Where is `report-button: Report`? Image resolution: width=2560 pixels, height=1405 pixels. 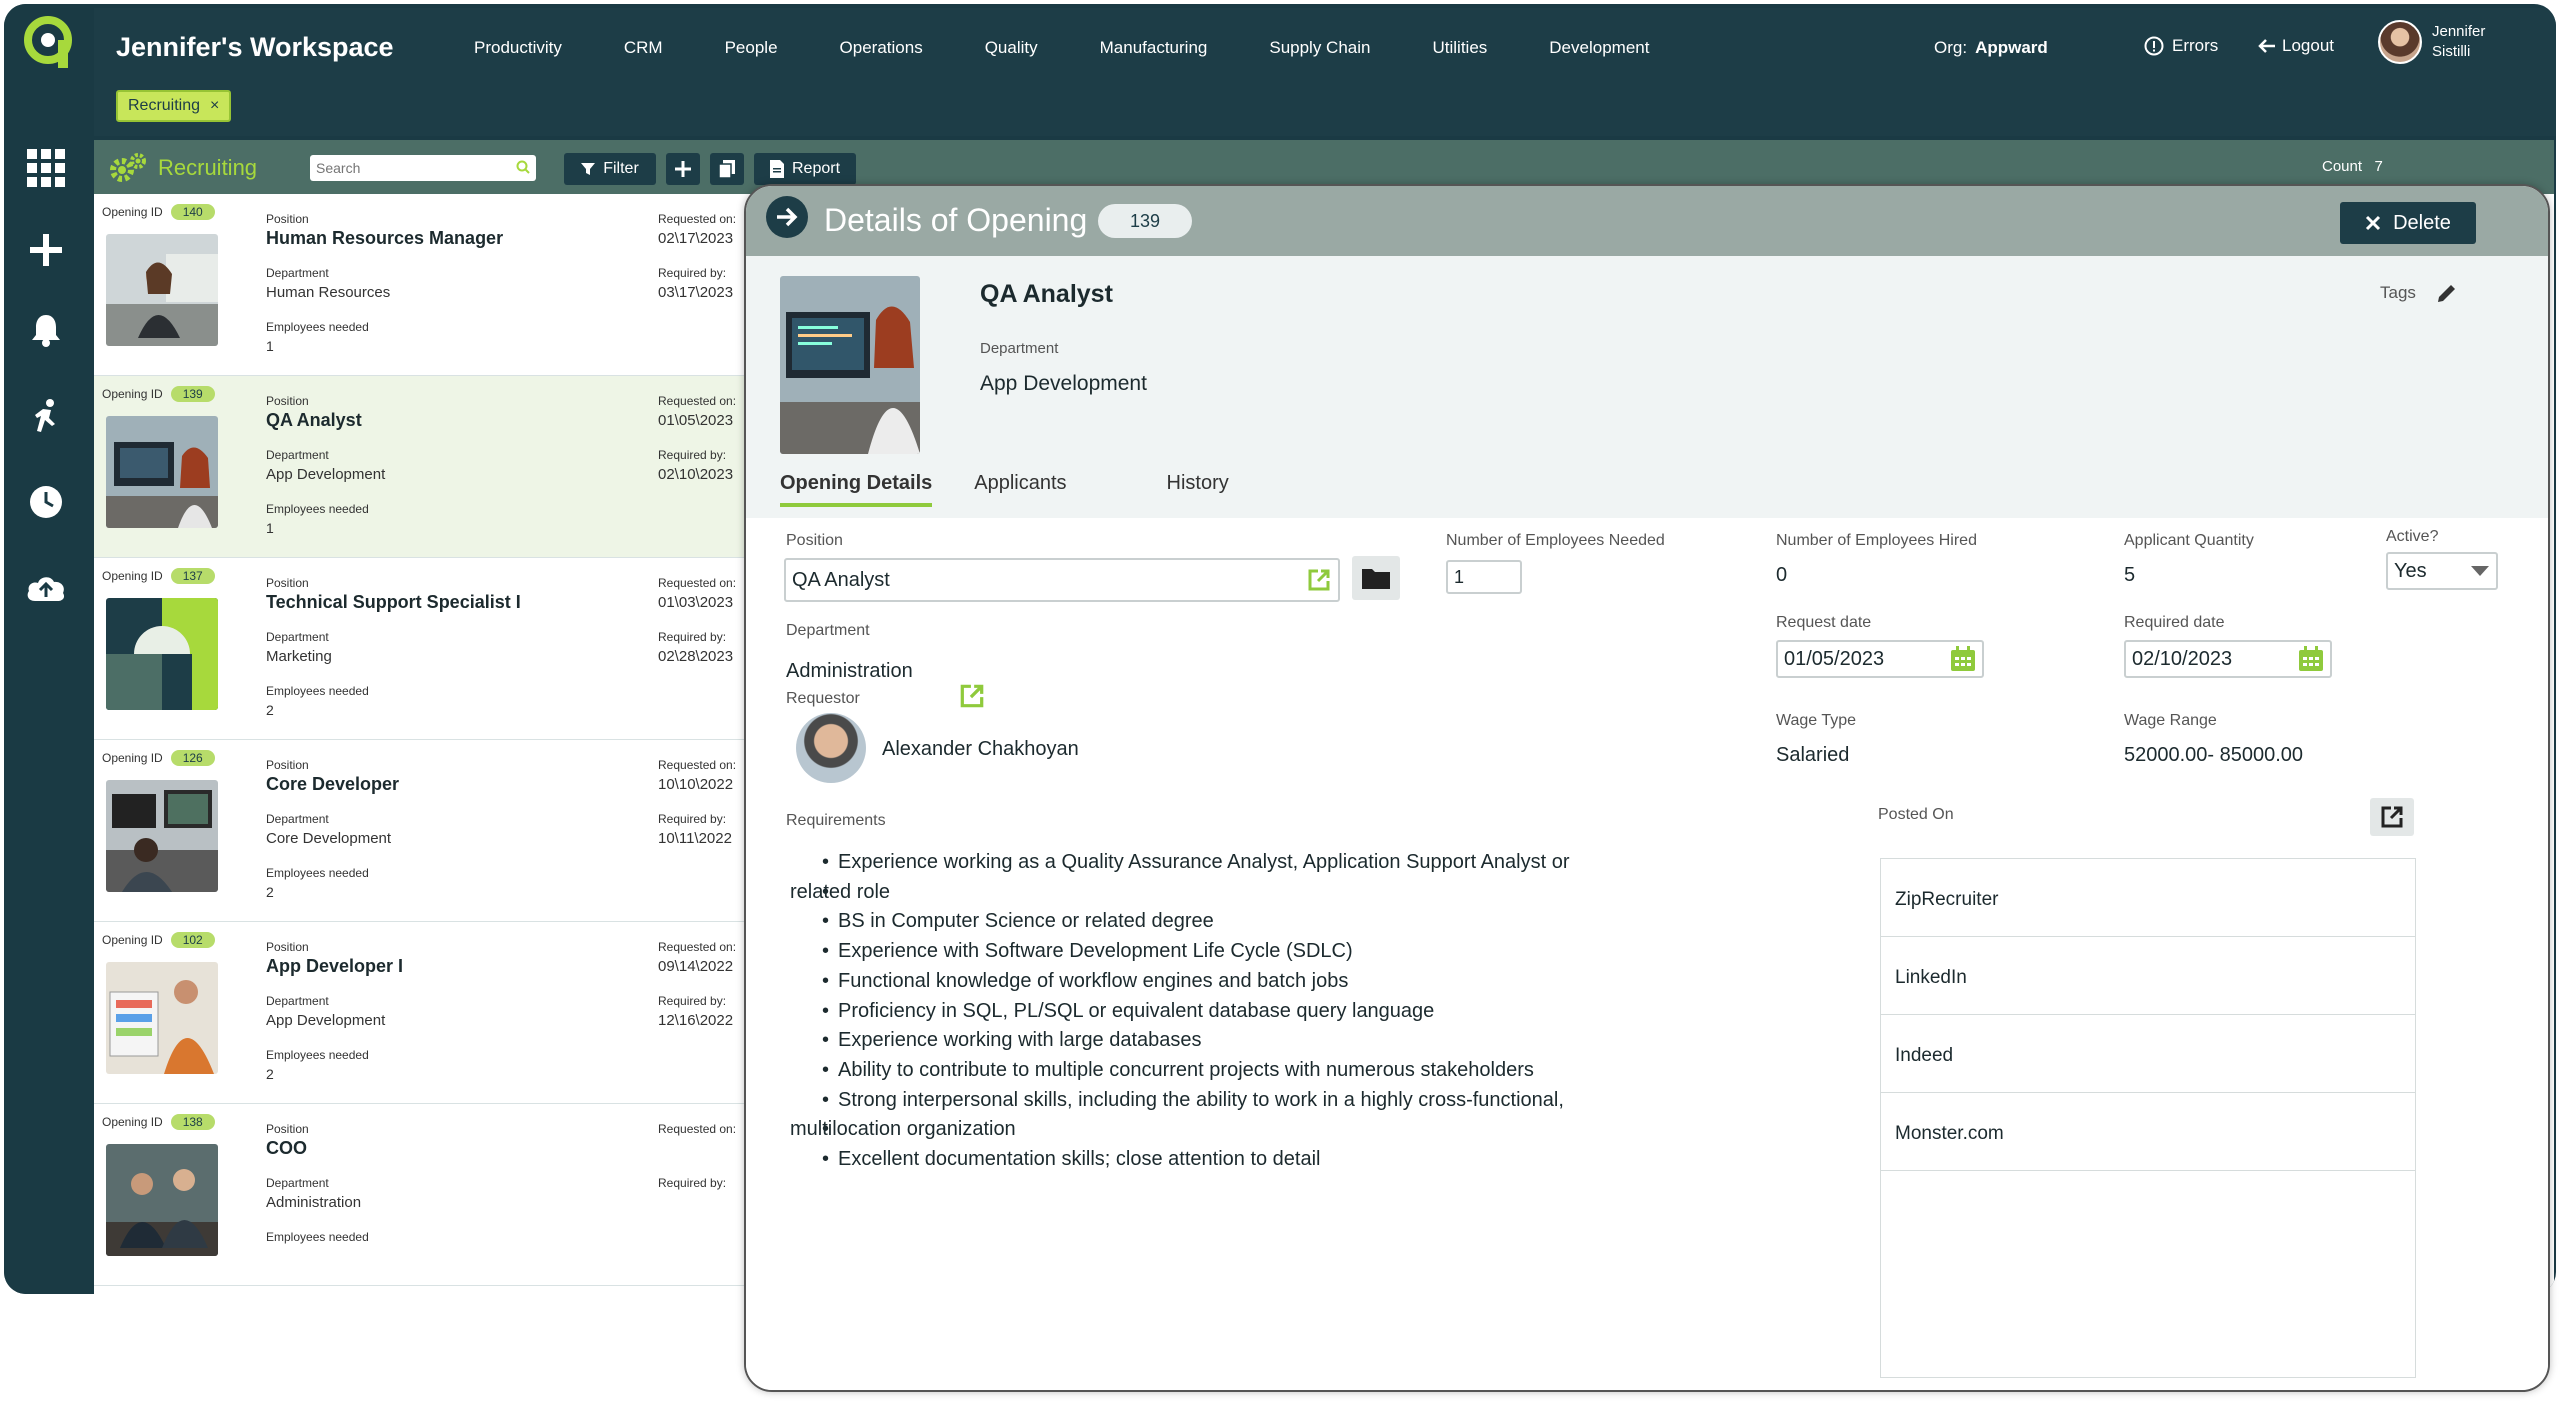 report-button: Report is located at coordinates (805, 169).